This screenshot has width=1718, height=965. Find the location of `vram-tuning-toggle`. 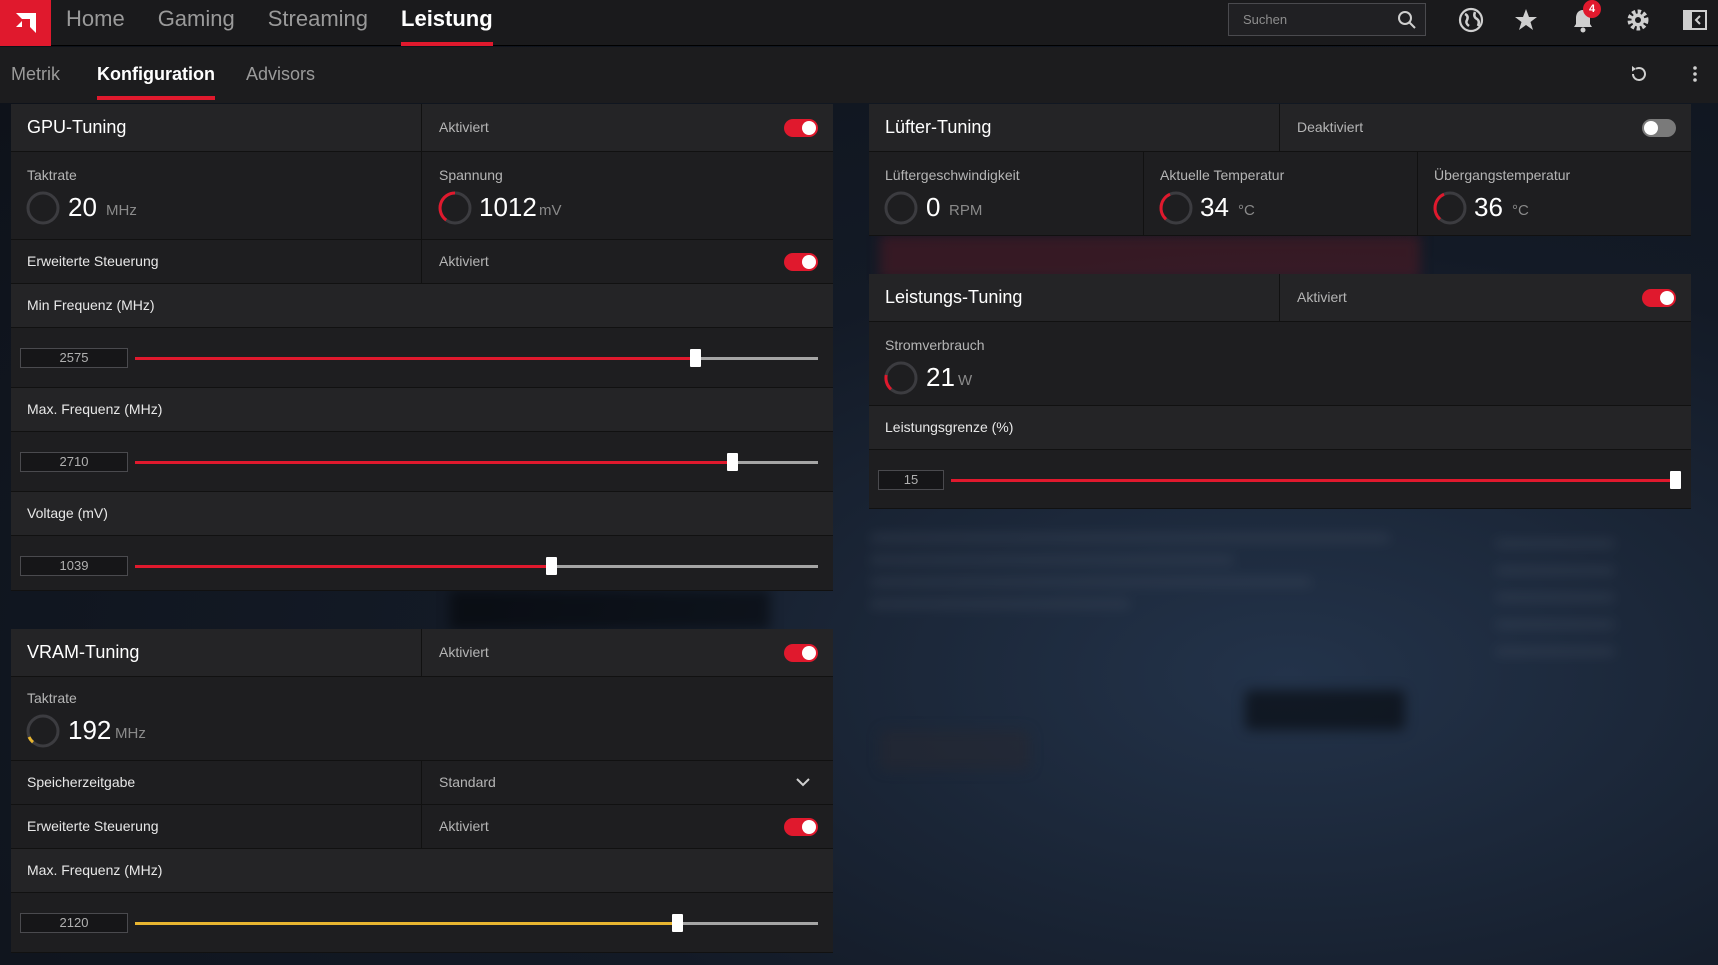

vram-tuning-toggle is located at coordinates (801, 653).